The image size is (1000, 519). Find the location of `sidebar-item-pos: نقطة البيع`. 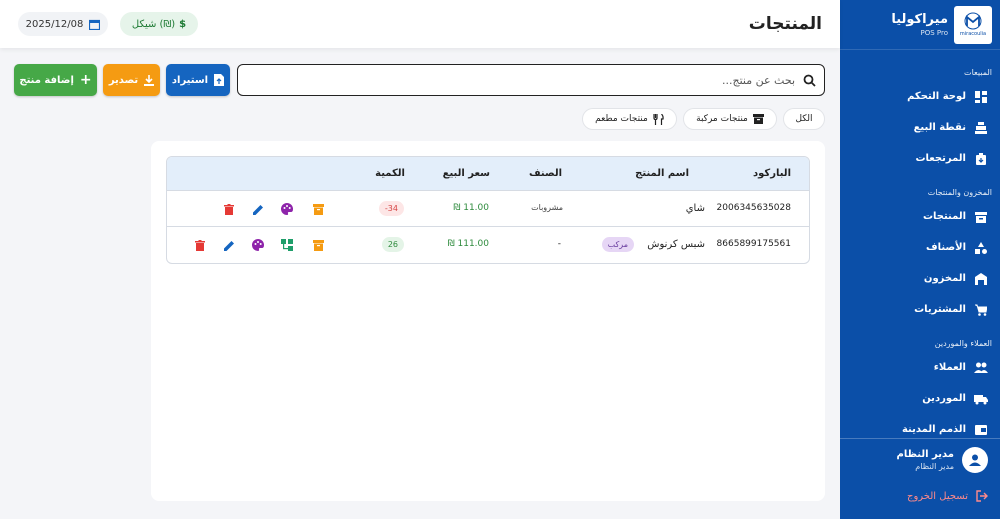

sidebar-item-pos: نقطة البيع is located at coordinates (920, 127).